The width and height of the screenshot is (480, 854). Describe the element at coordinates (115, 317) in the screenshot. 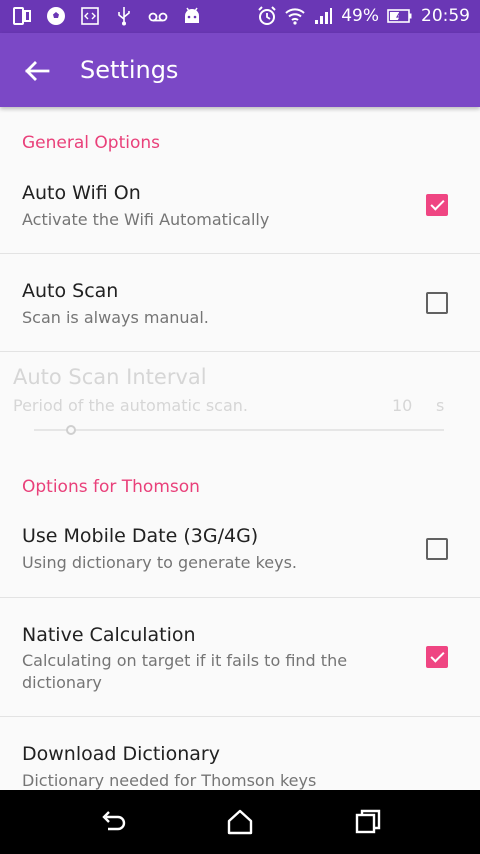

I see `pref-summary: Scan is always manual.` at that location.